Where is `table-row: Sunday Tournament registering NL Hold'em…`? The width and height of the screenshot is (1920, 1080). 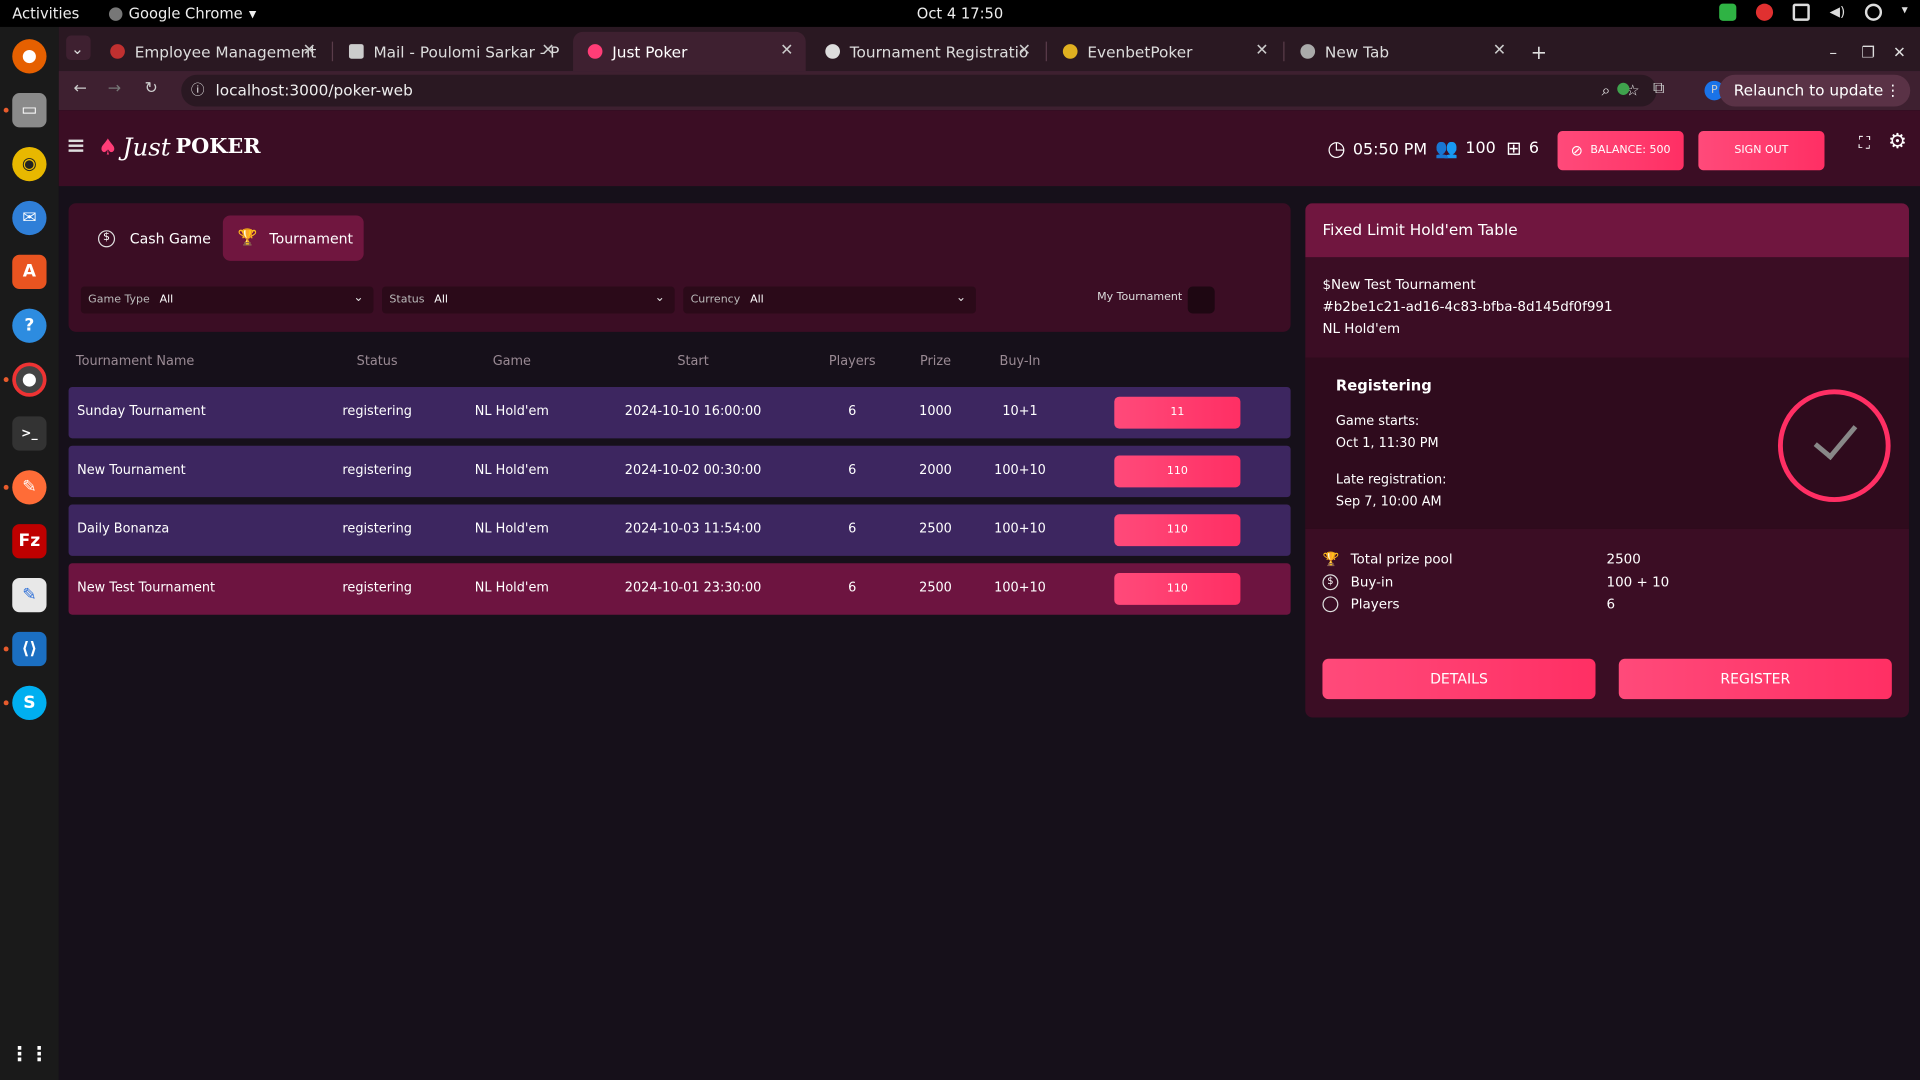
table-row: Sunday Tournament registering NL Hold'em… is located at coordinates (679, 412).